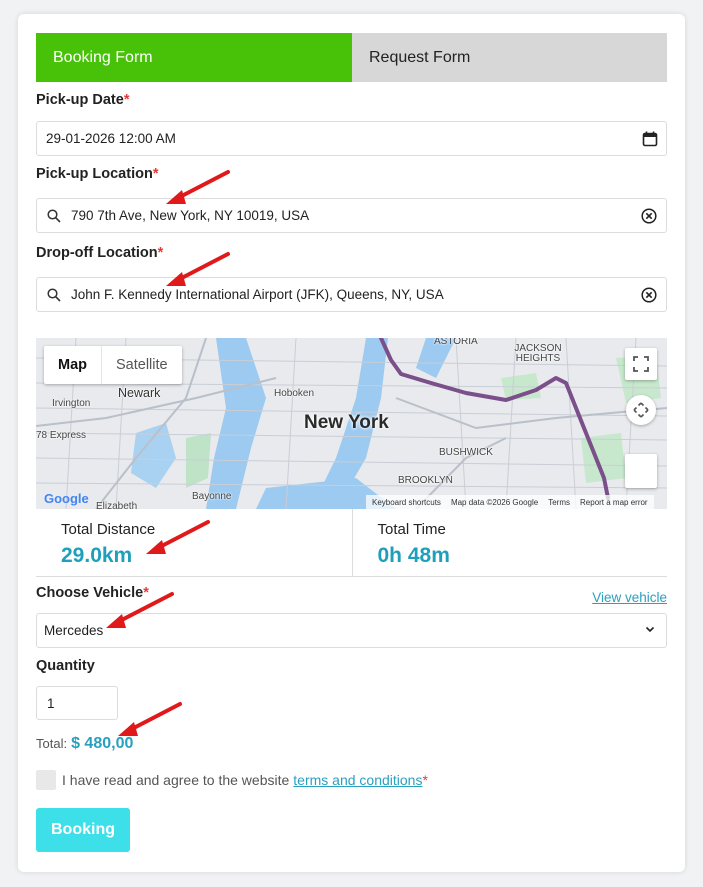 Image resolution: width=703 pixels, height=887 pixels. What do you see at coordinates (629, 597) in the screenshot?
I see `view-vehicle-link: View vehicle` at bounding box center [629, 597].